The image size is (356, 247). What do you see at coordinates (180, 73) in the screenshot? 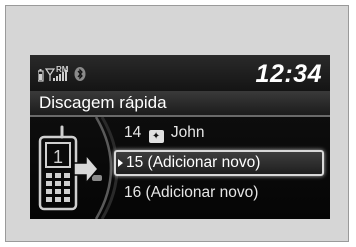
I see `status-bar: RM 12:34` at bounding box center [180, 73].